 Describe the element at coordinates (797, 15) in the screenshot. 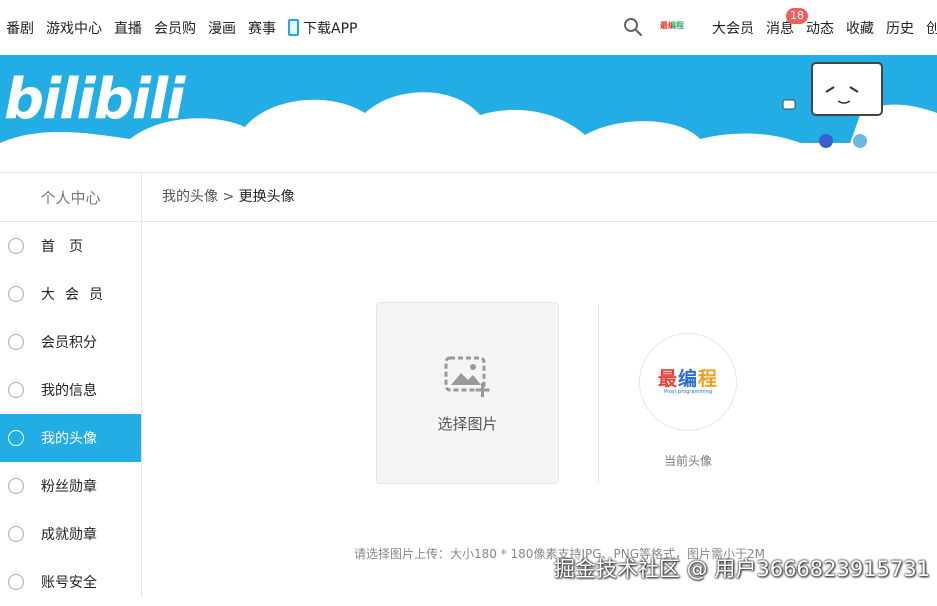

I see `messages-badge: 18` at that location.